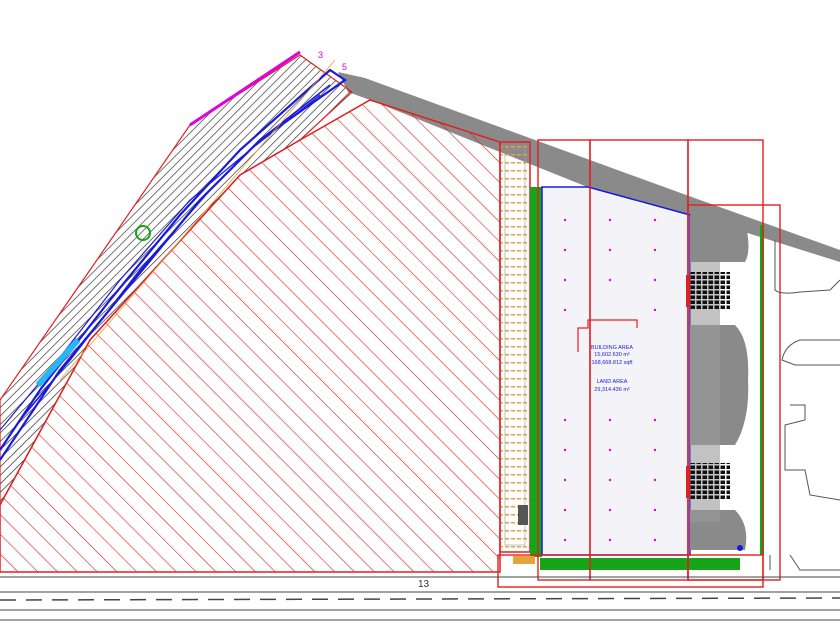 The image size is (840, 630). I want to click on dock-marks-south, so click(688, 482).